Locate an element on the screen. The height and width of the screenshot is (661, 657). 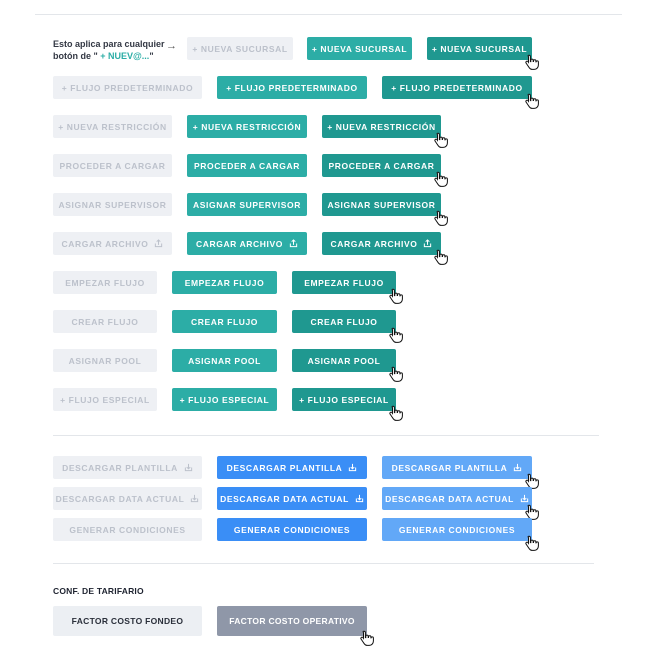
crear-flujo-button: CREAR FLUJO is located at coordinates (224, 321).